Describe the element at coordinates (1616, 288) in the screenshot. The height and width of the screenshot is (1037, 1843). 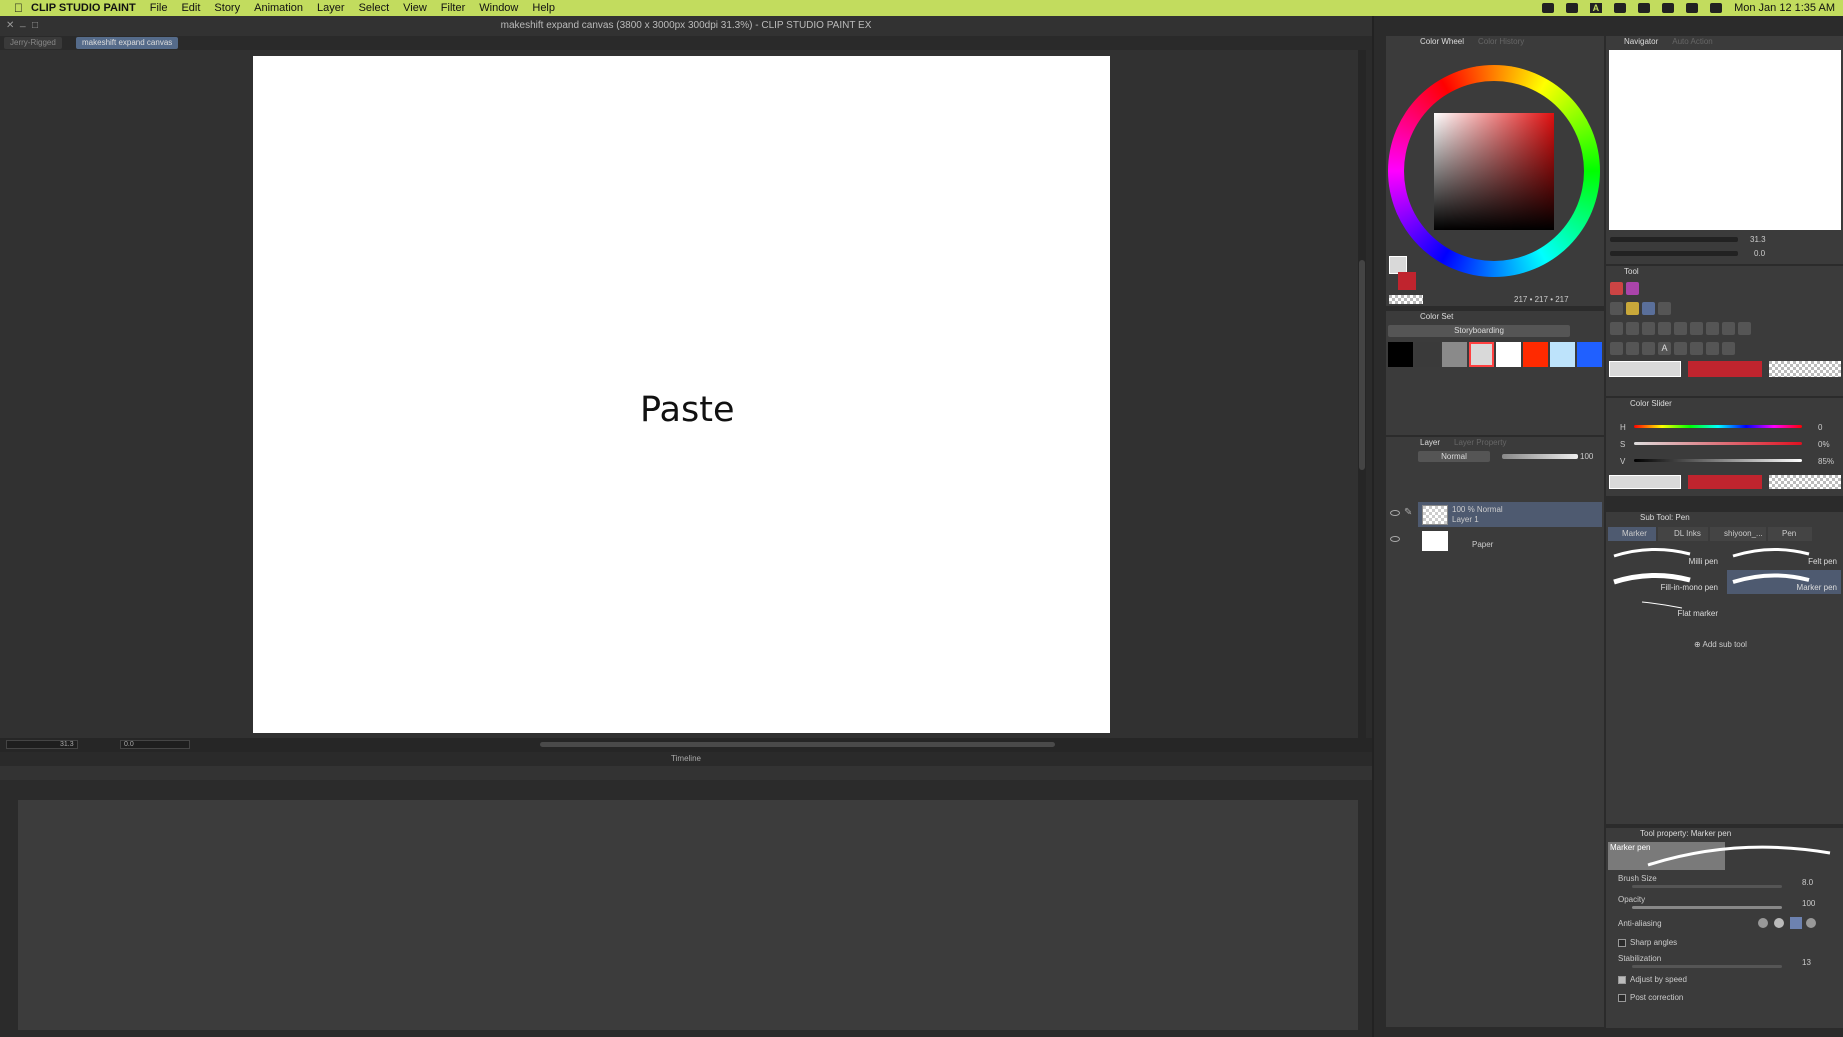
I see `palette-tool-icon` at that location.